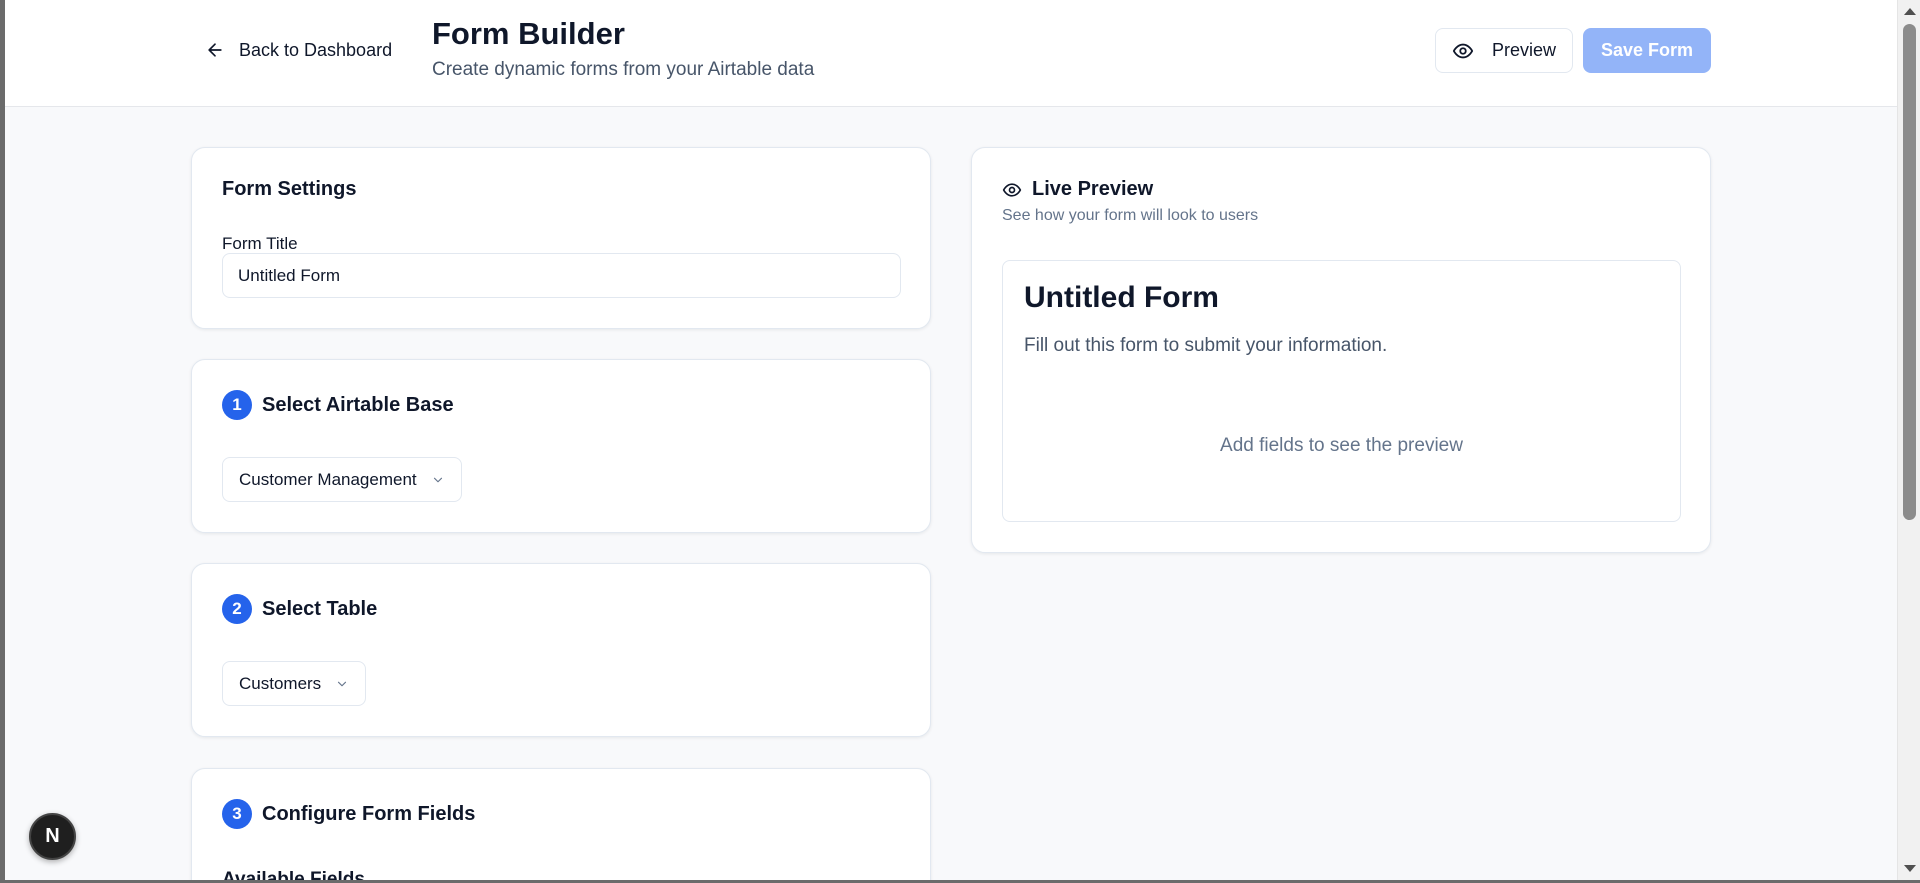 The image size is (1920, 883). Describe the element at coordinates (260, 243) in the screenshot. I see `form-title-label: Form Title` at that location.